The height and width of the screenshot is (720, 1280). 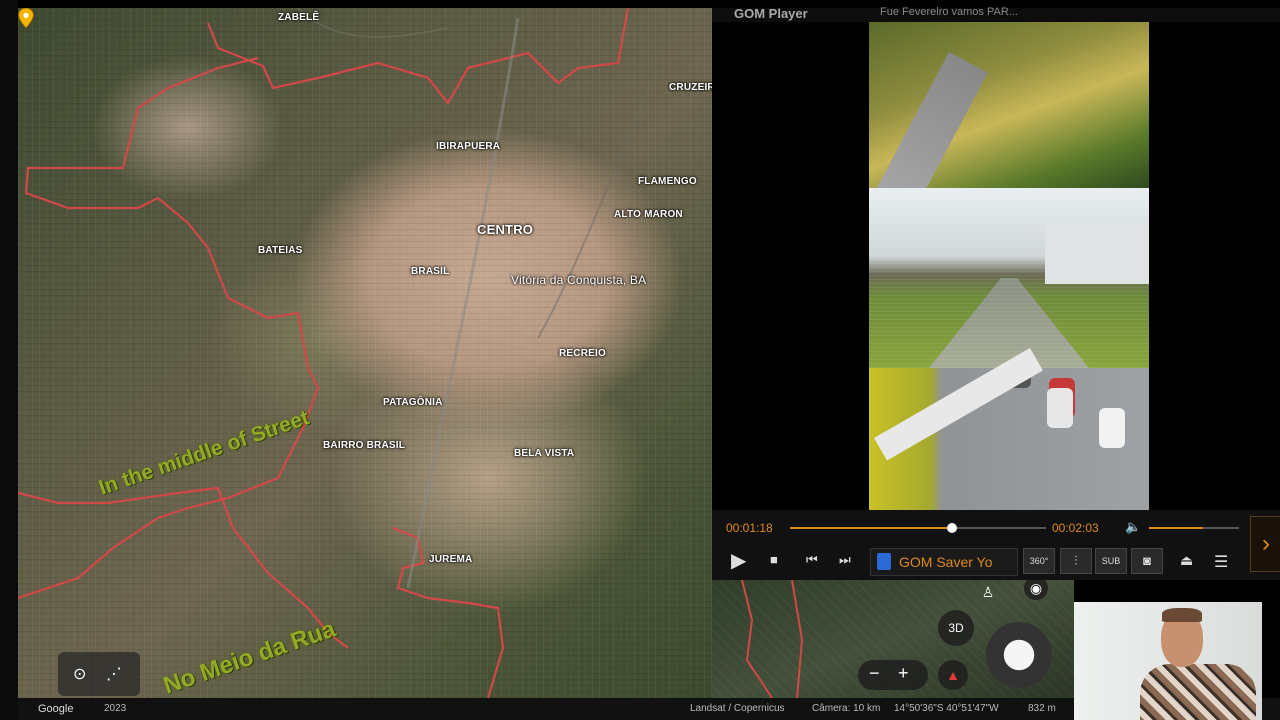 I want to click on seek-bar, so click(x=918, y=528).